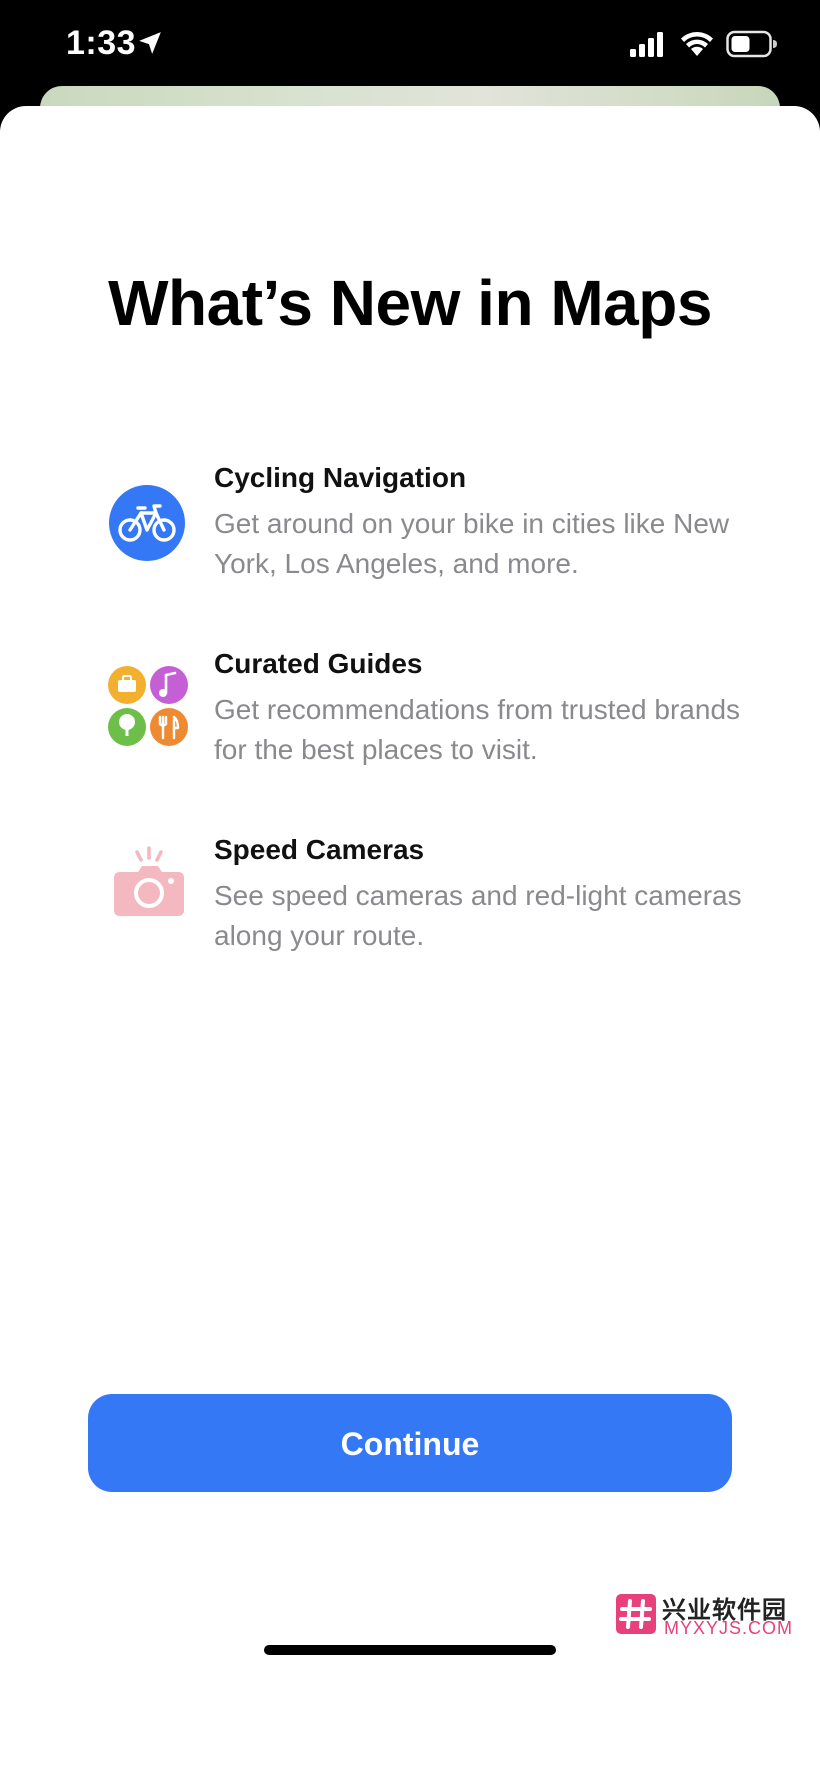 This screenshot has width=820, height=1775. Describe the element at coordinates (751, 44) in the screenshot. I see `battery-icon` at that location.